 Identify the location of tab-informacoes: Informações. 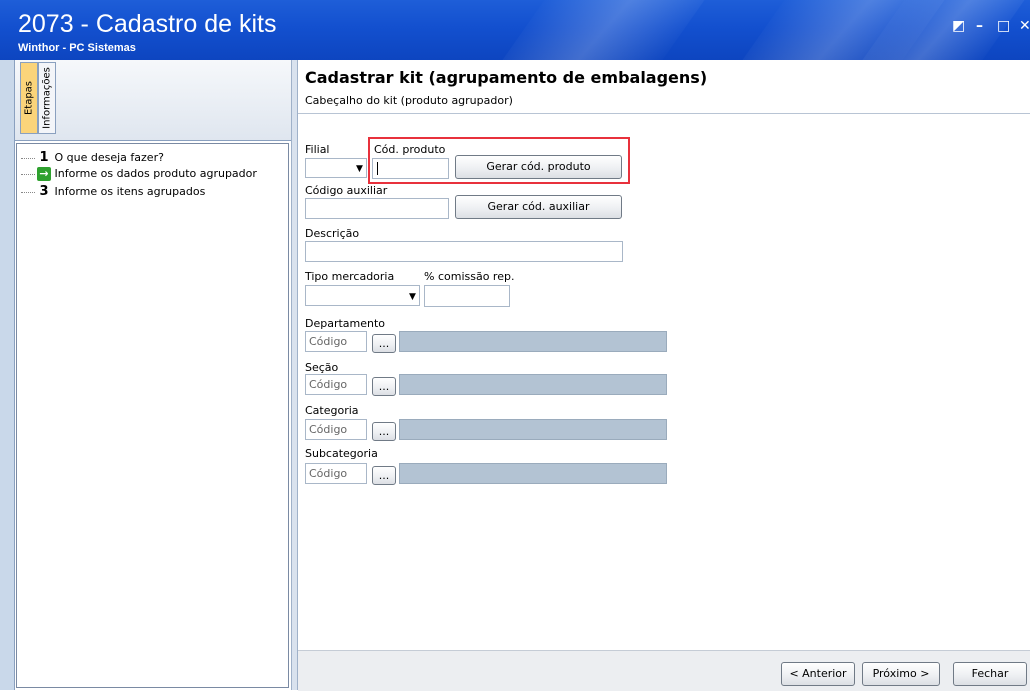
(47, 98).